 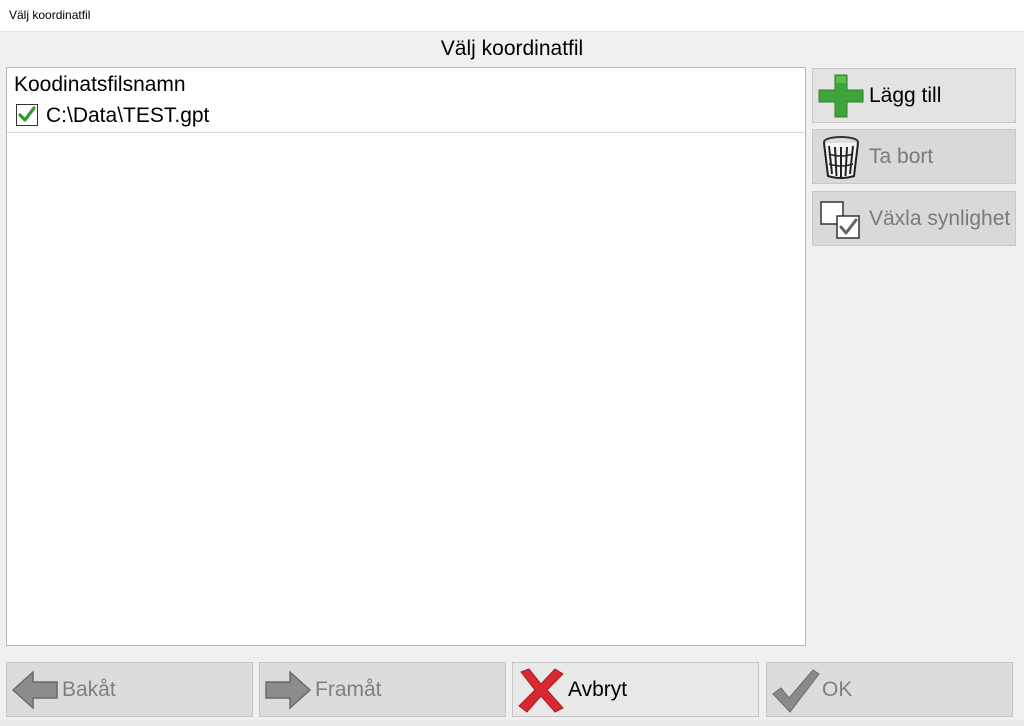 What do you see at coordinates (50, 15) in the screenshot?
I see `window-title: Välj koordinatfil` at bounding box center [50, 15].